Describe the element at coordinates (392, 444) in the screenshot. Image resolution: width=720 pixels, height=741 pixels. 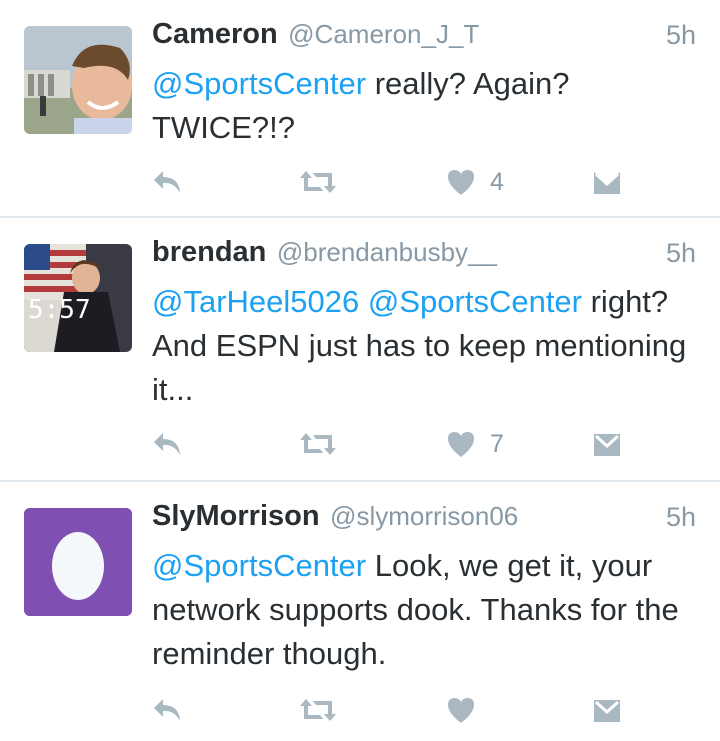
I see `tweet-actions: 7` at that location.